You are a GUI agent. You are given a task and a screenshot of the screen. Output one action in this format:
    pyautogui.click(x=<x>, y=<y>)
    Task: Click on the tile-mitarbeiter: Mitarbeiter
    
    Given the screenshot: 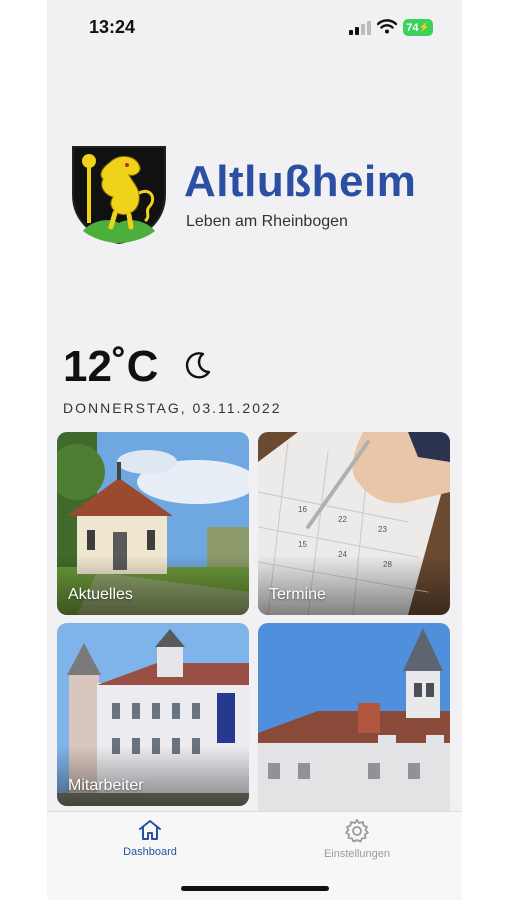 What is the action you would take?
    pyautogui.click(x=153, y=714)
    